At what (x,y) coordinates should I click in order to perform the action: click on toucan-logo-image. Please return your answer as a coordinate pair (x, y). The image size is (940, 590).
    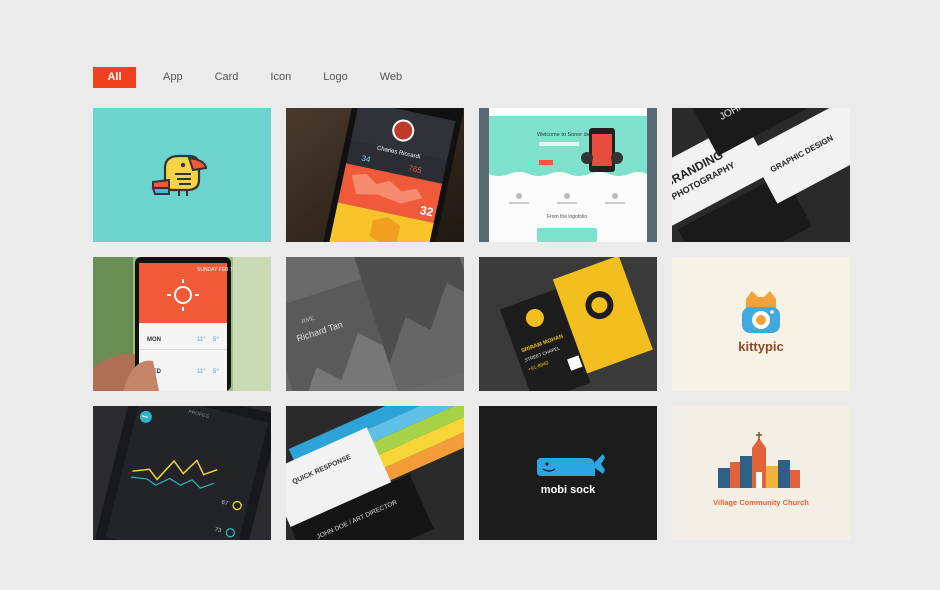
    Looking at the image, I should click on (182, 175).